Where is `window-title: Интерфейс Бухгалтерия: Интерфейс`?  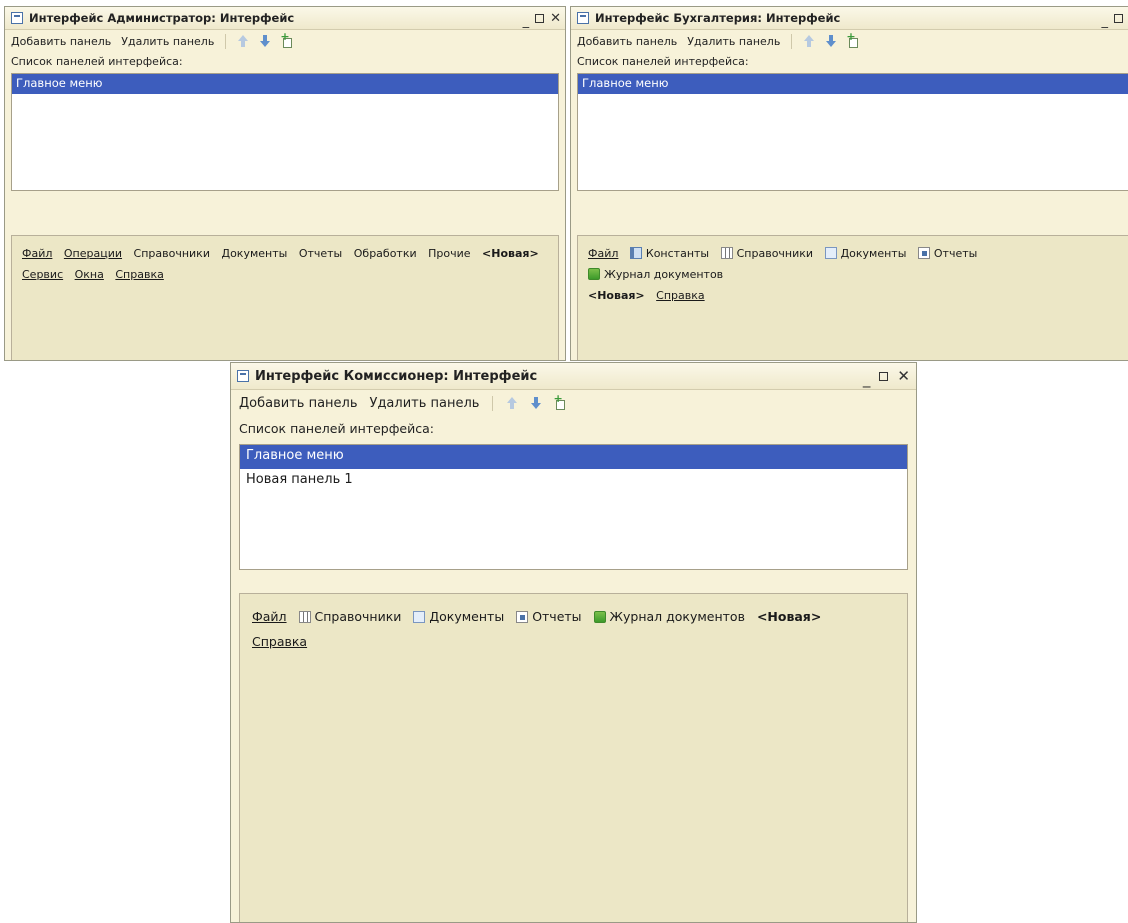 window-title: Интерфейс Бухгалтерия: Интерфейс is located at coordinates (718, 18).